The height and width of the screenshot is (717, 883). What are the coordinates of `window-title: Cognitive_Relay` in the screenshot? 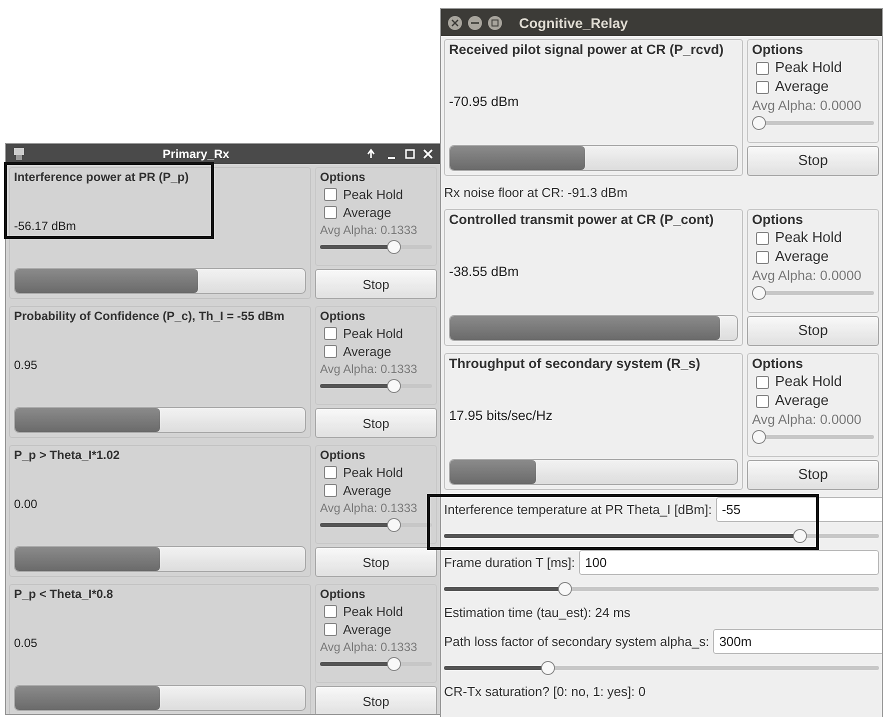 It's located at (573, 22).